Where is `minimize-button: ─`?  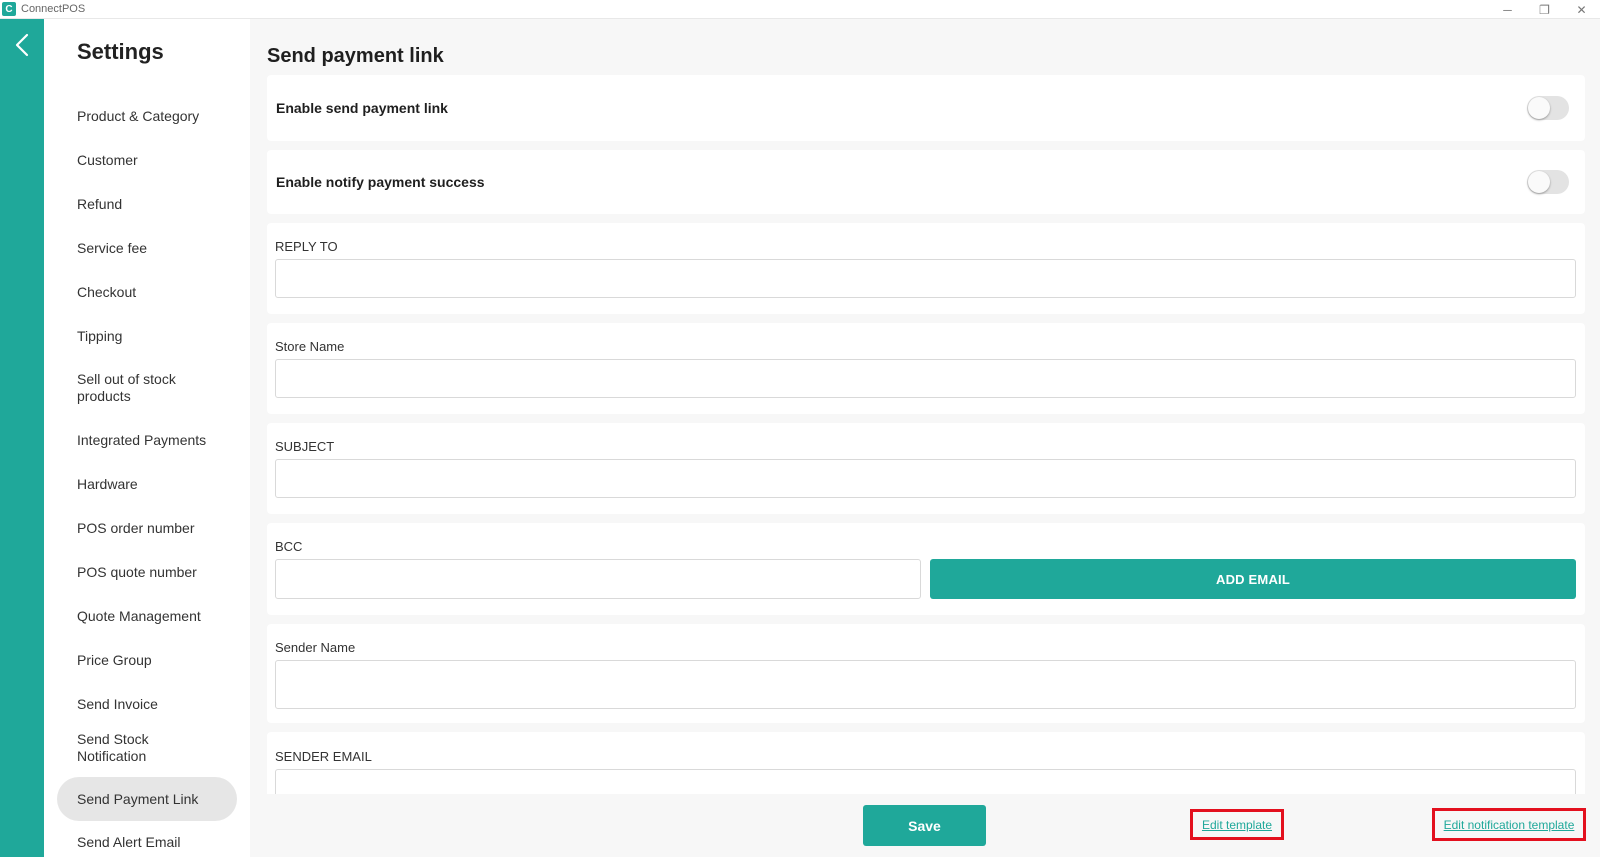 minimize-button: ─ is located at coordinates (1507, 9).